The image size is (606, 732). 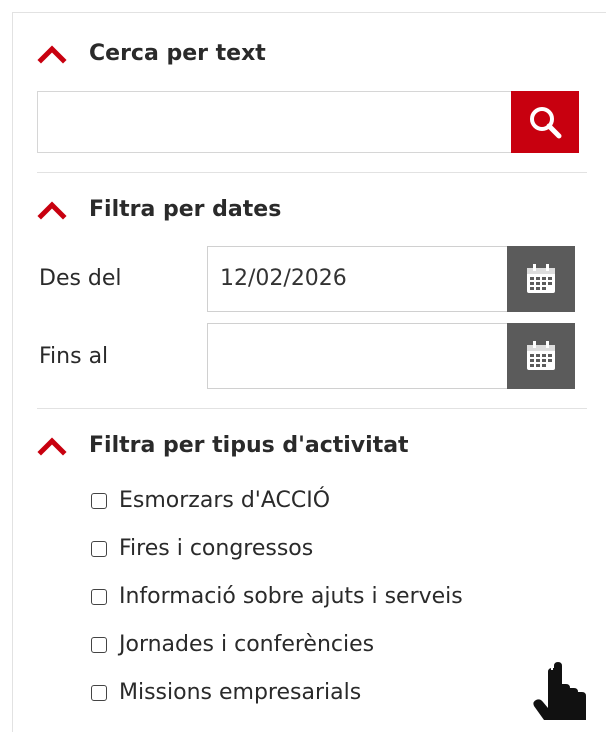 I want to click on activity-option: Jornades i conferències, so click(x=232, y=644).